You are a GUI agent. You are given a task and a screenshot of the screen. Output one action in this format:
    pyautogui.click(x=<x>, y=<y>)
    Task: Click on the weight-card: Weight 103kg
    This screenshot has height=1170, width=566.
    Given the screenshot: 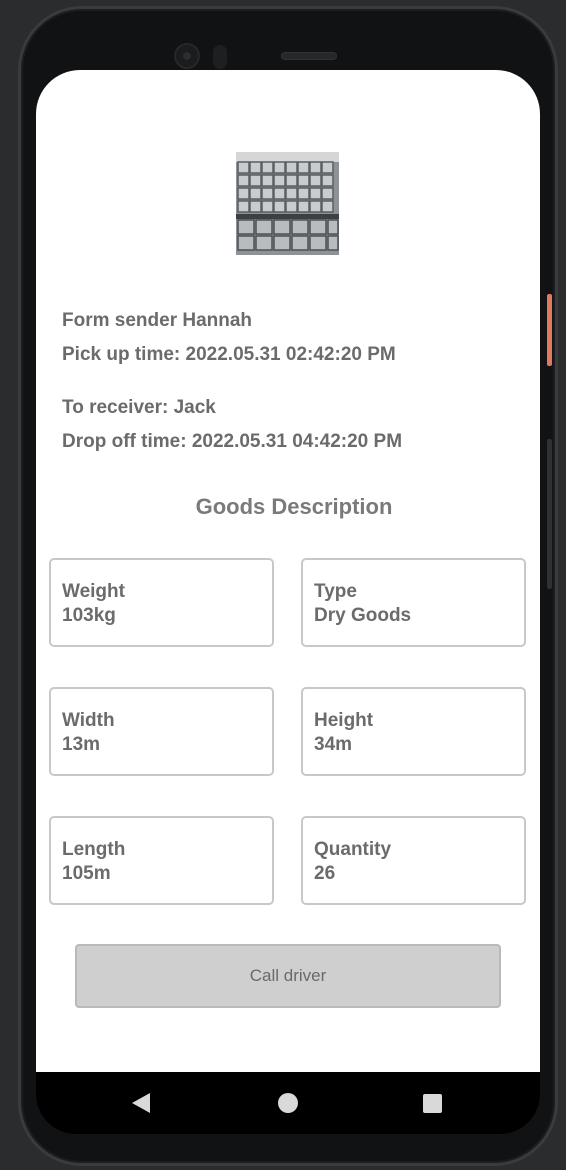 What is the action you would take?
    pyautogui.click(x=161, y=602)
    